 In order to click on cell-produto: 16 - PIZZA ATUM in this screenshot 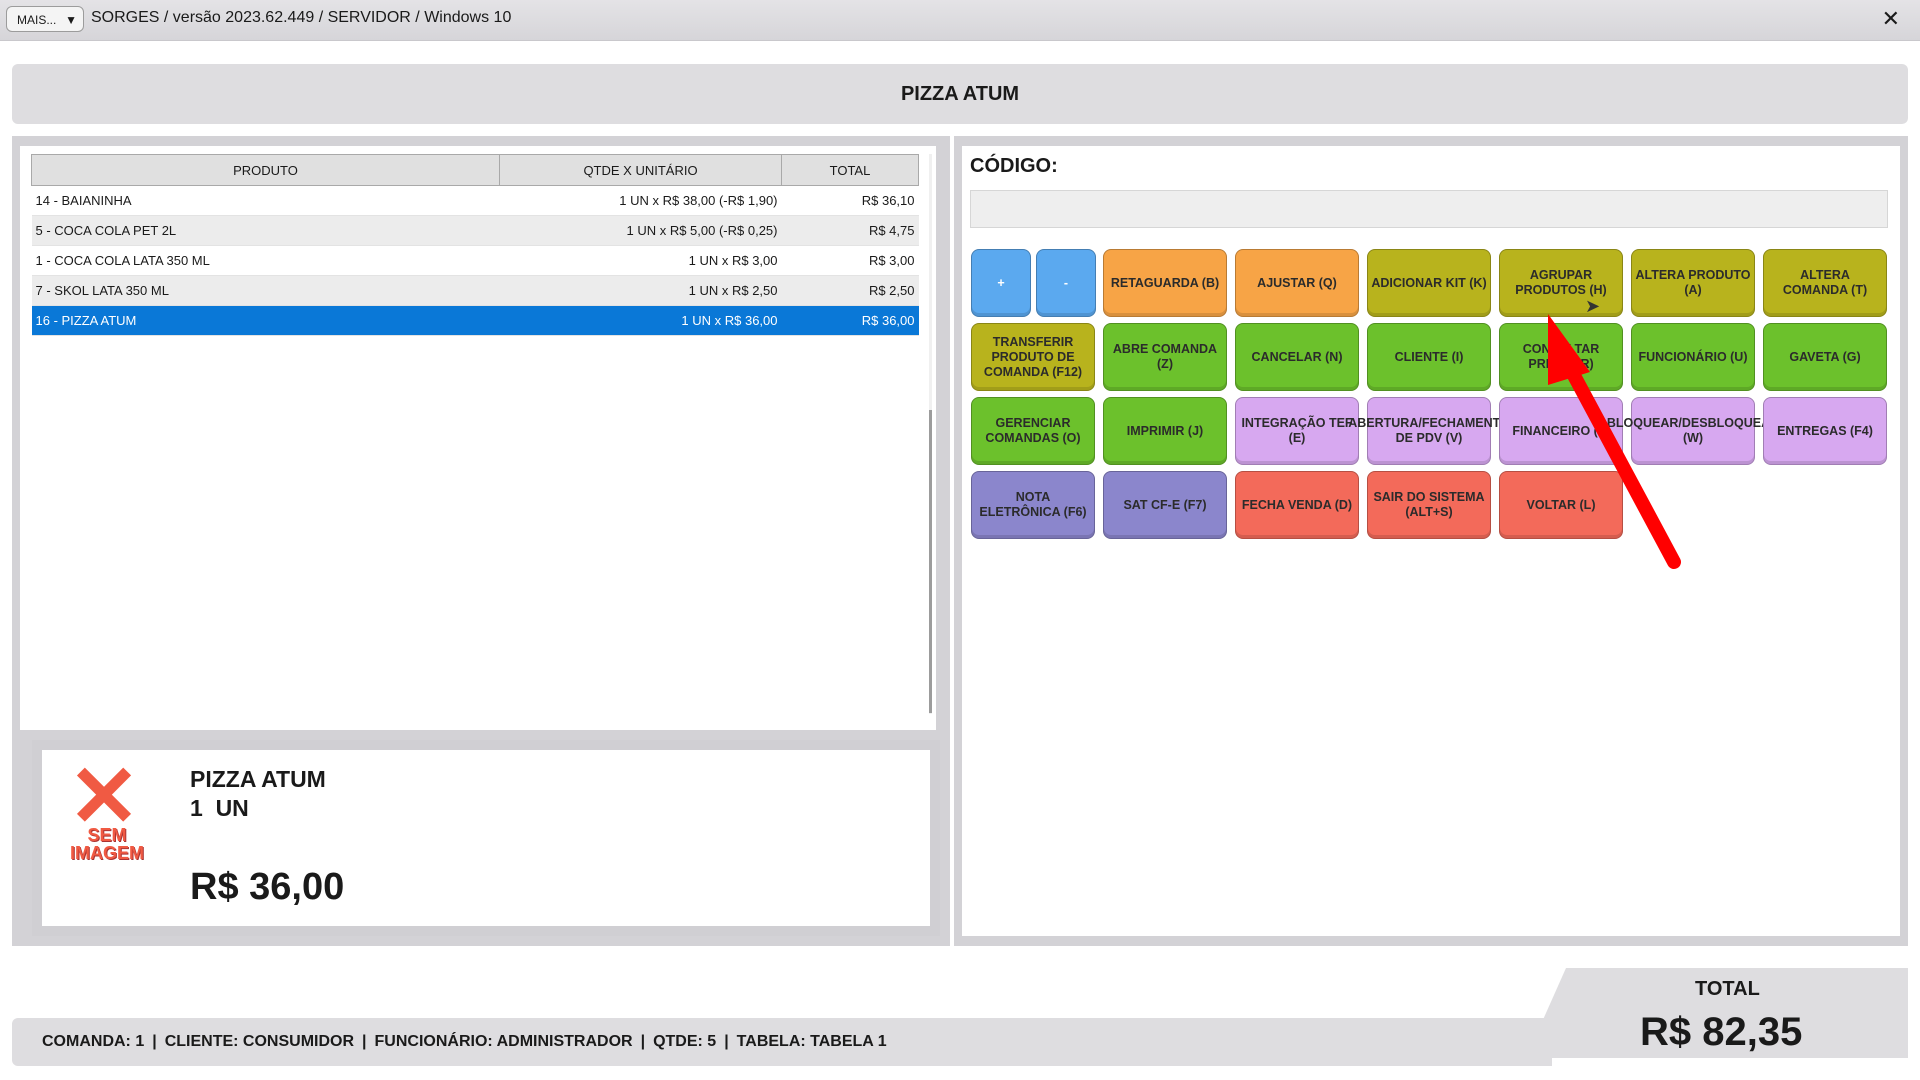, I will do `click(265, 320)`.